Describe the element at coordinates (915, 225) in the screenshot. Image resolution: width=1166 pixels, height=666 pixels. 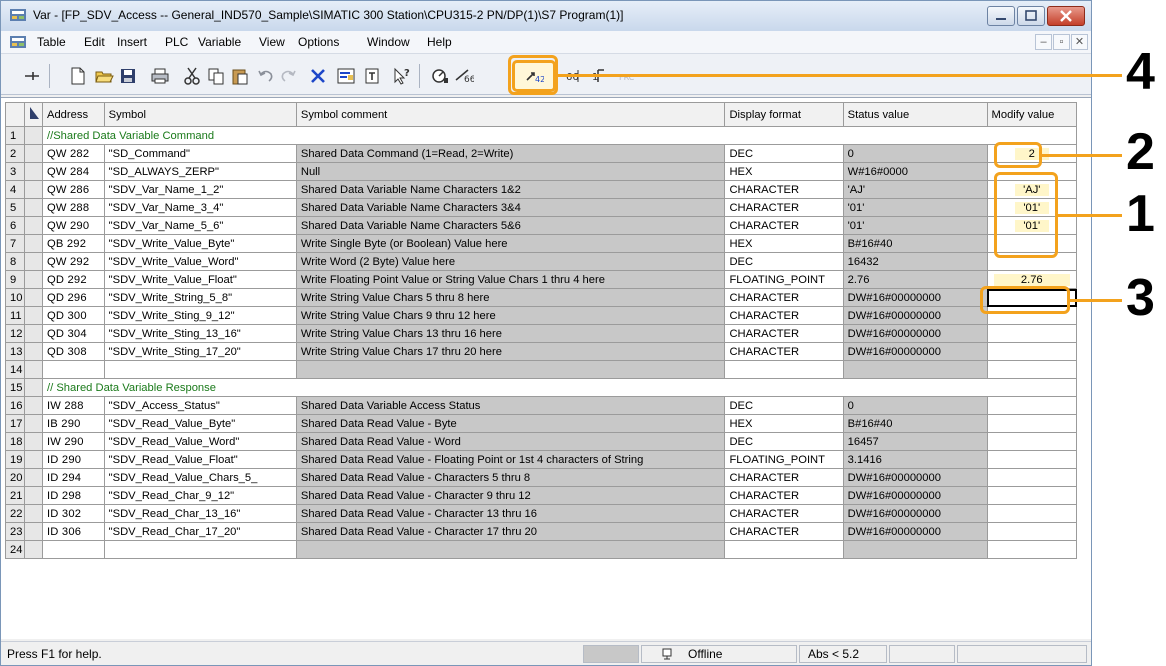
I see `cell-status-value: '01'` at that location.